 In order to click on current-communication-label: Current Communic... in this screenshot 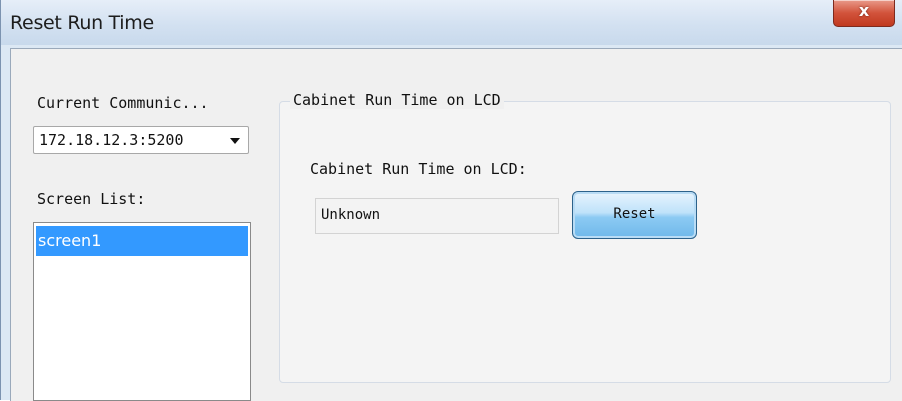, I will do `click(123, 103)`.